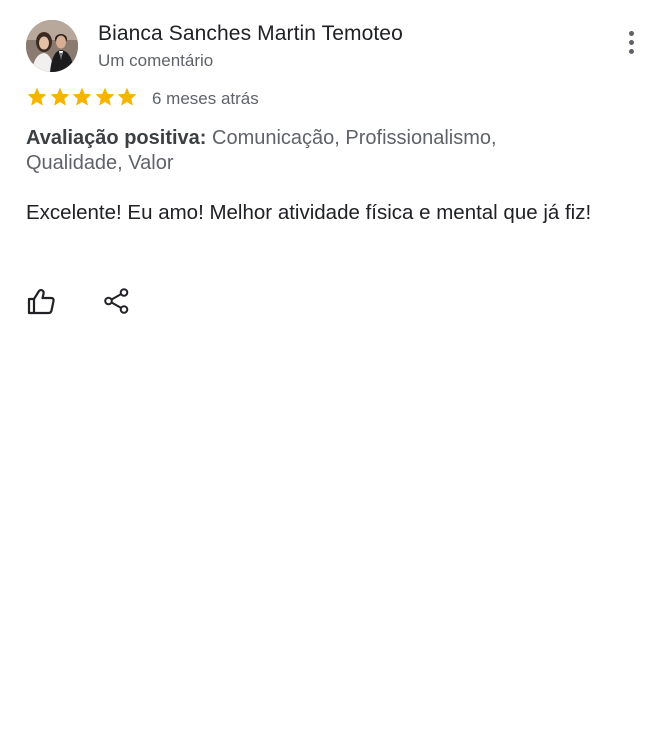 The width and height of the screenshot is (670, 730). I want to click on reviewer-review-count: Um comentário, so click(156, 60).